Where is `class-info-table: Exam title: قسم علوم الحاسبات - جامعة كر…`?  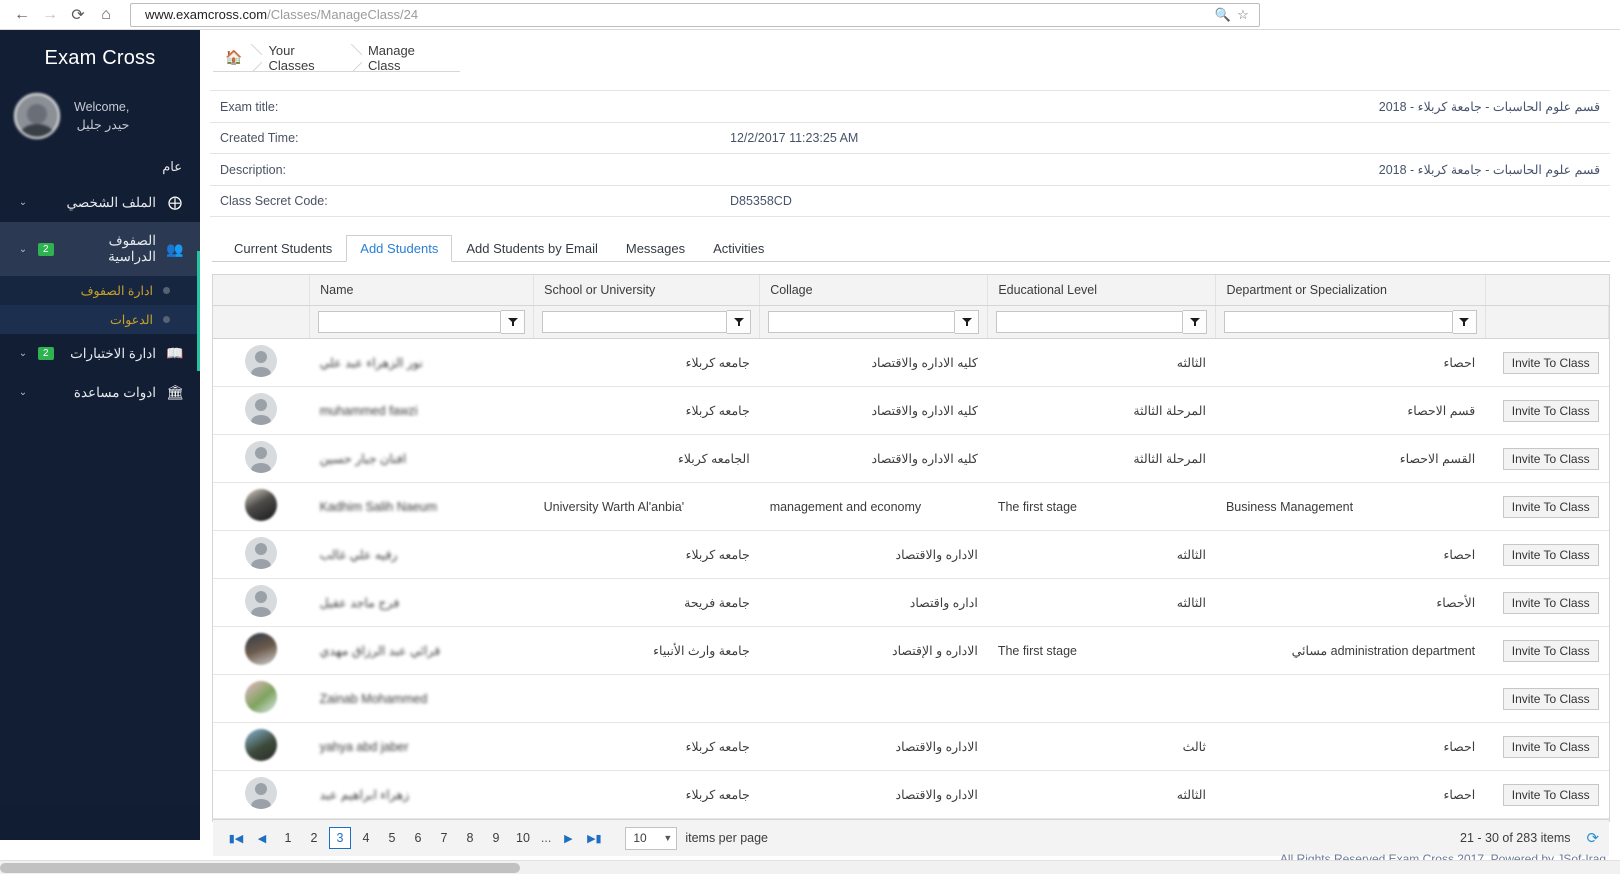
class-info-table: Exam title: قسم علوم الحاسبات - جامعة كر… is located at coordinates (910, 153).